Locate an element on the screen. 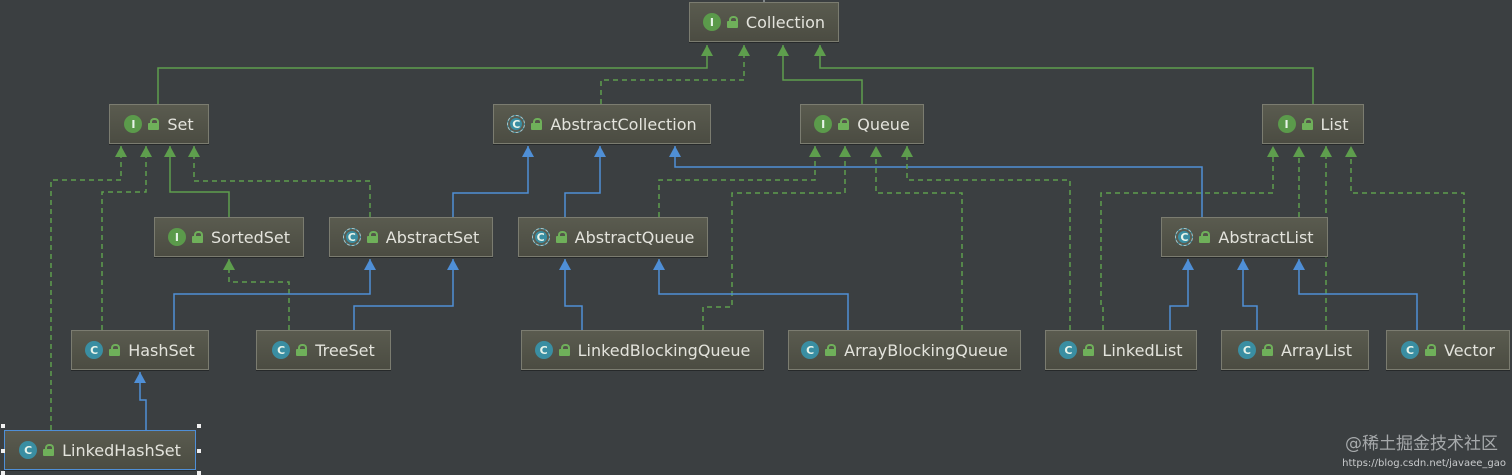 This screenshot has width=1512, height=475. node-abstract-queue: C AbstractQueue is located at coordinates (613, 237).